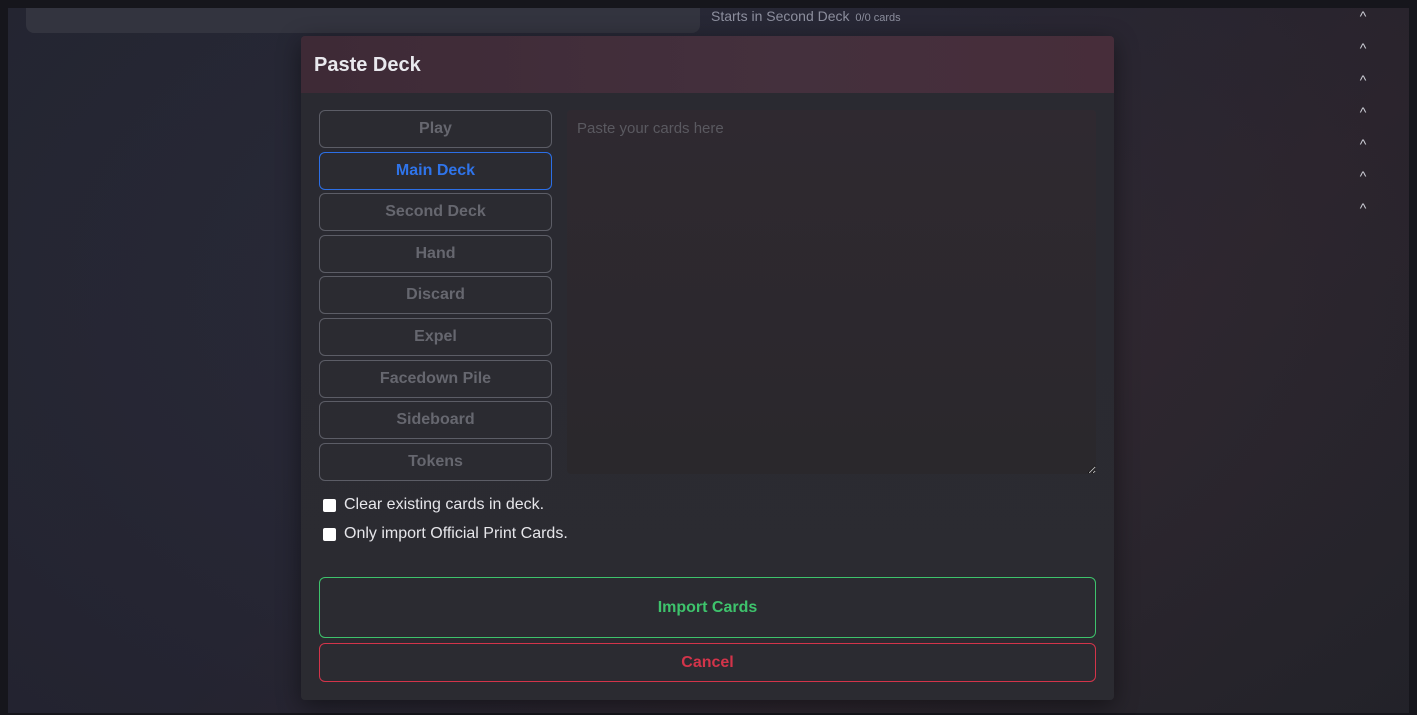 Image resolution: width=1417 pixels, height=715 pixels. What do you see at coordinates (435, 378) in the screenshot?
I see `zone-button-facedown-pile: Facedown Pile` at bounding box center [435, 378].